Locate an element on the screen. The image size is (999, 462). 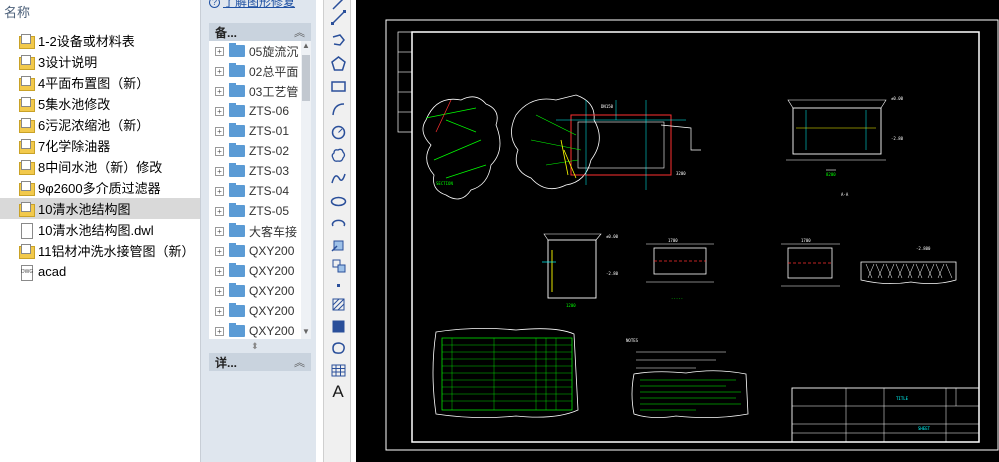
file-item: 8中间水池（新）修改 is located at coordinates (100, 166).